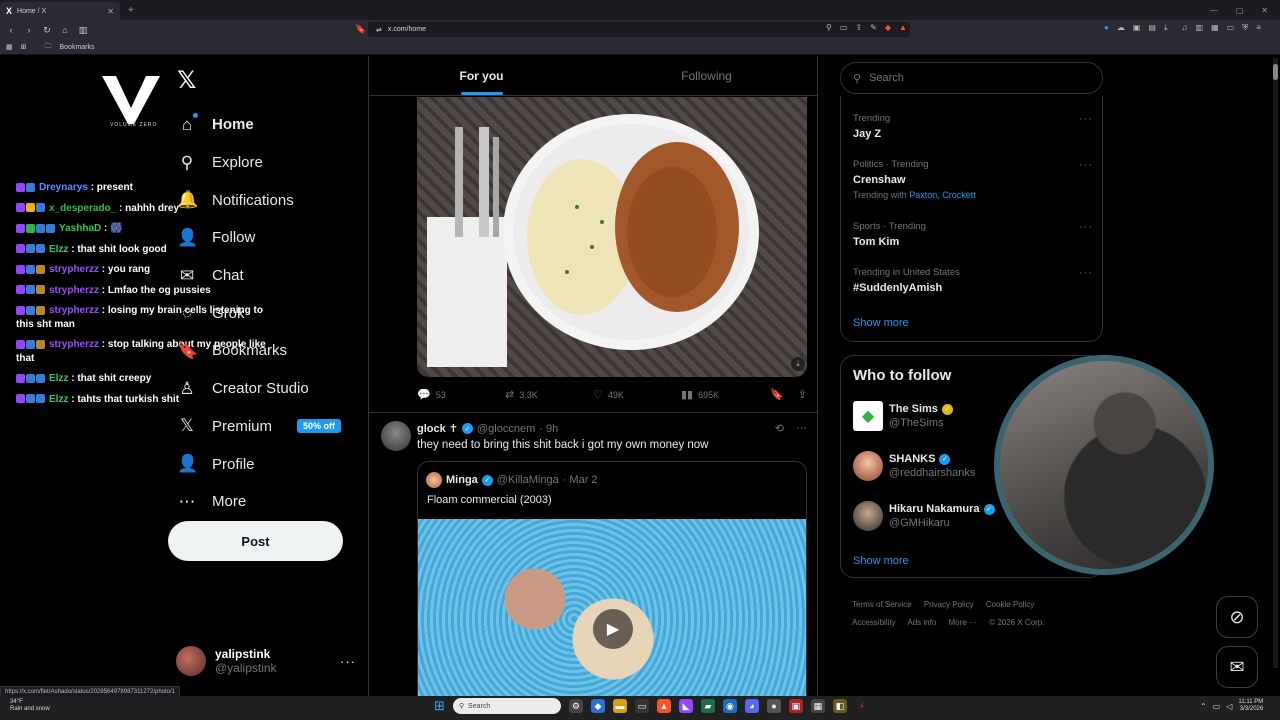 The width and height of the screenshot is (1280, 720). I want to click on views-button: ▮▮ 695K, so click(725, 394).